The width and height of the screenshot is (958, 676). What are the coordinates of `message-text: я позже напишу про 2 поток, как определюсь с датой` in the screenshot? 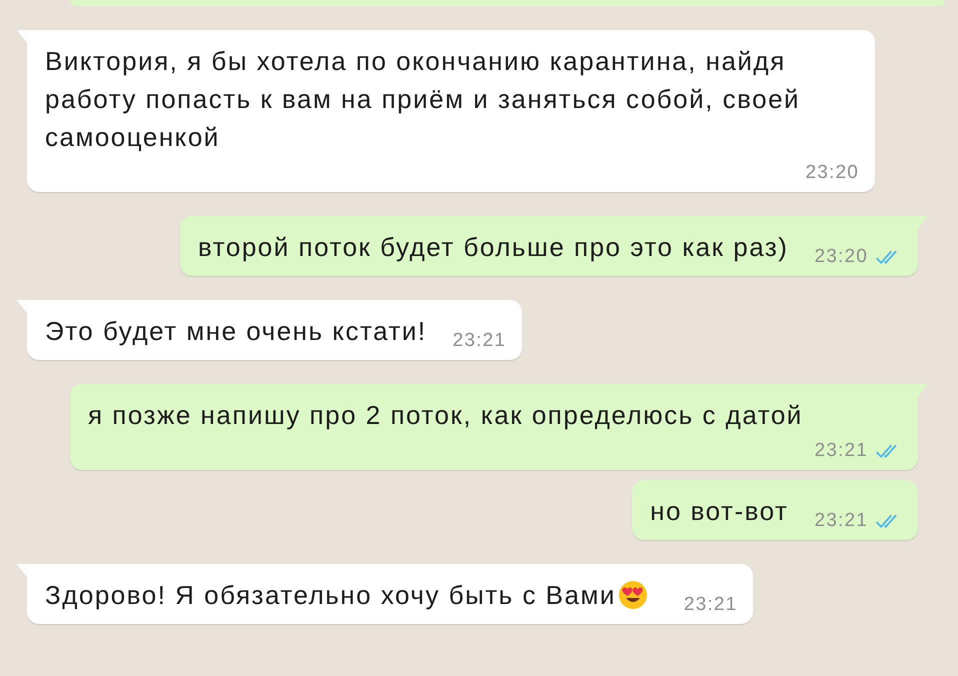 It's located at (445, 415).